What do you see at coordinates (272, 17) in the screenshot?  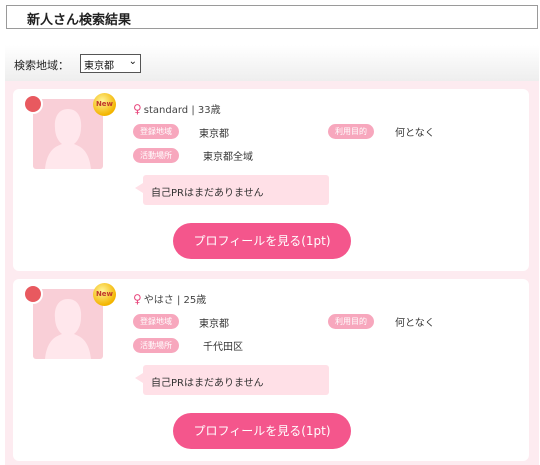 I see `page-header: 新人さん検索結果` at bounding box center [272, 17].